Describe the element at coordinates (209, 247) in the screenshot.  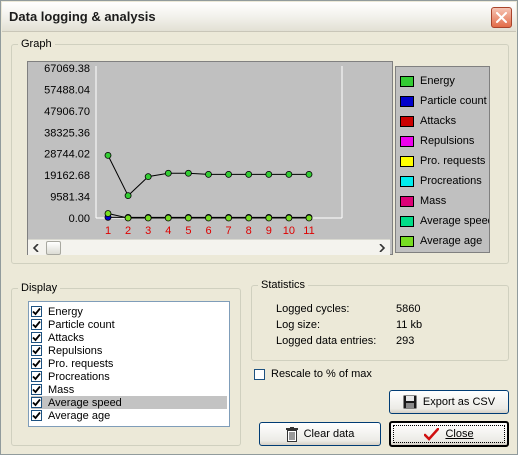
I see `graph-horizontal-scrollbar` at that location.